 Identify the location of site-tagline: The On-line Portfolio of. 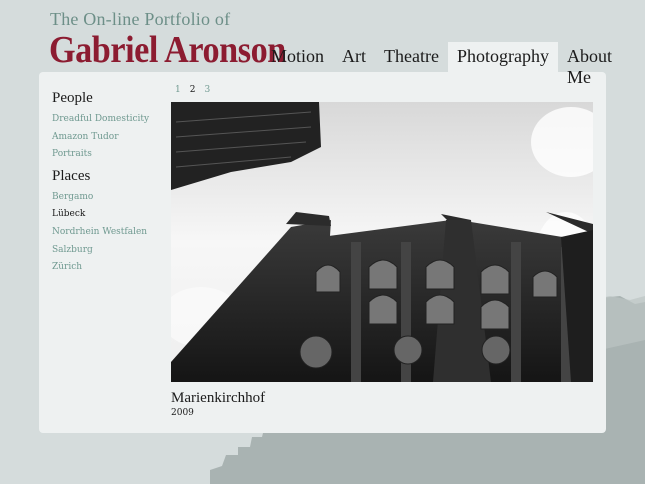
(140, 19).